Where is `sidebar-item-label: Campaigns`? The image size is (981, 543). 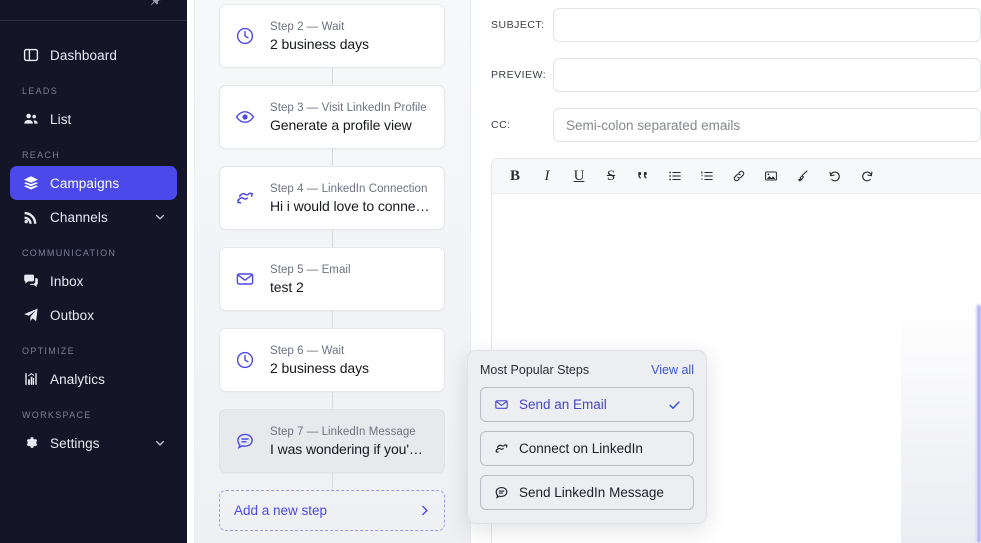
sidebar-item-label: Campaigns is located at coordinates (85, 183).